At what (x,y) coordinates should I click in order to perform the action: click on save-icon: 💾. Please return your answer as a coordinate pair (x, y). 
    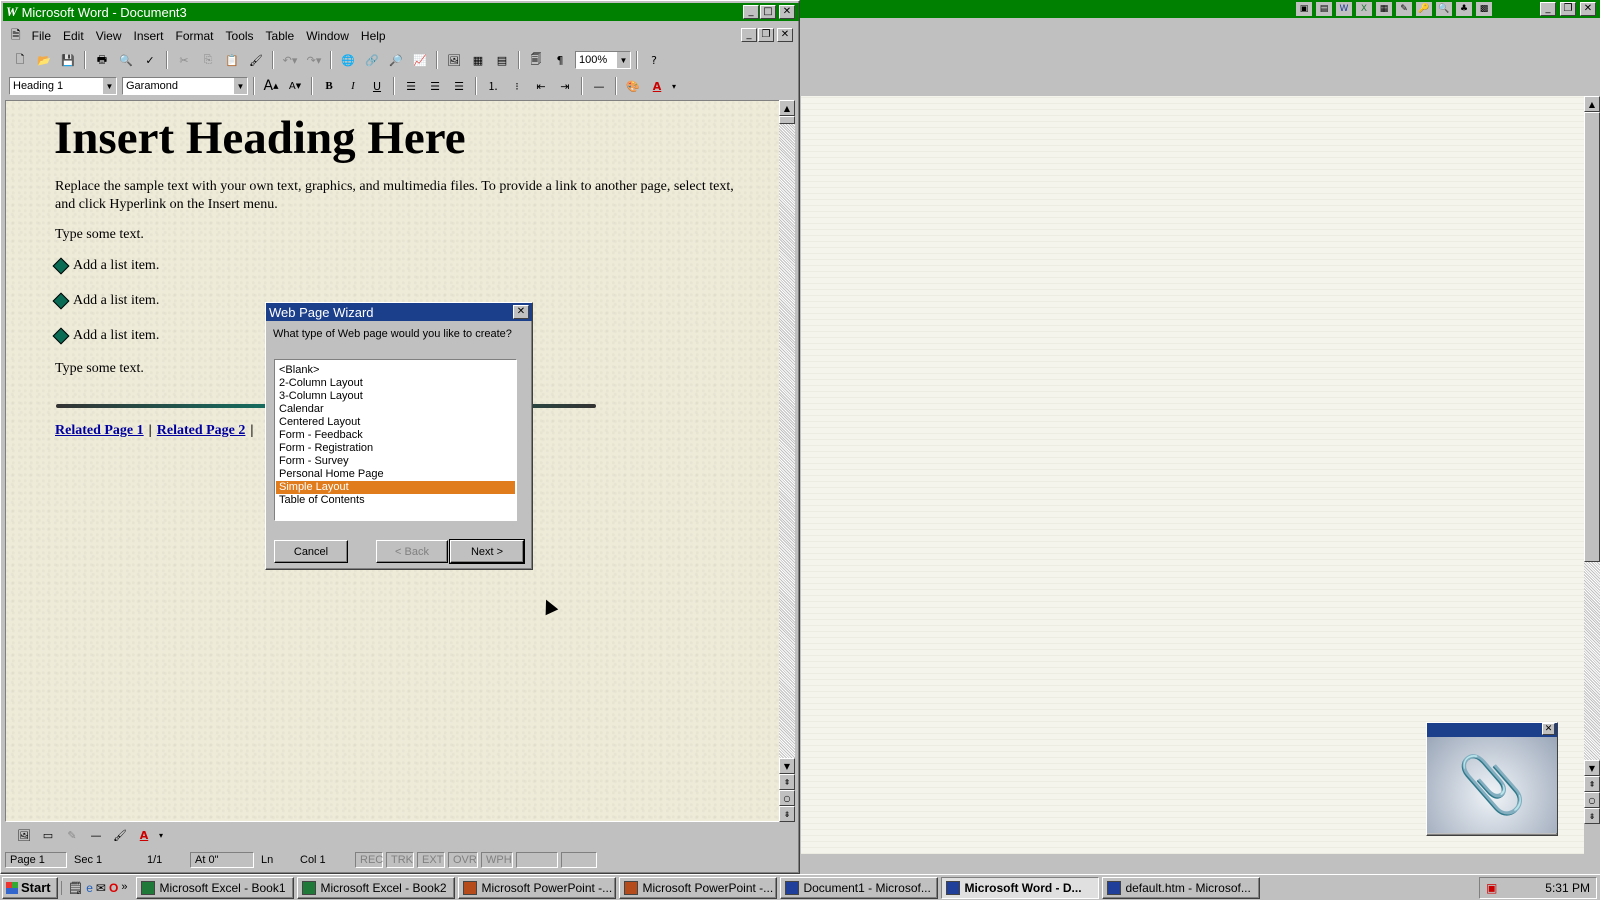
    Looking at the image, I should click on (68, 60).